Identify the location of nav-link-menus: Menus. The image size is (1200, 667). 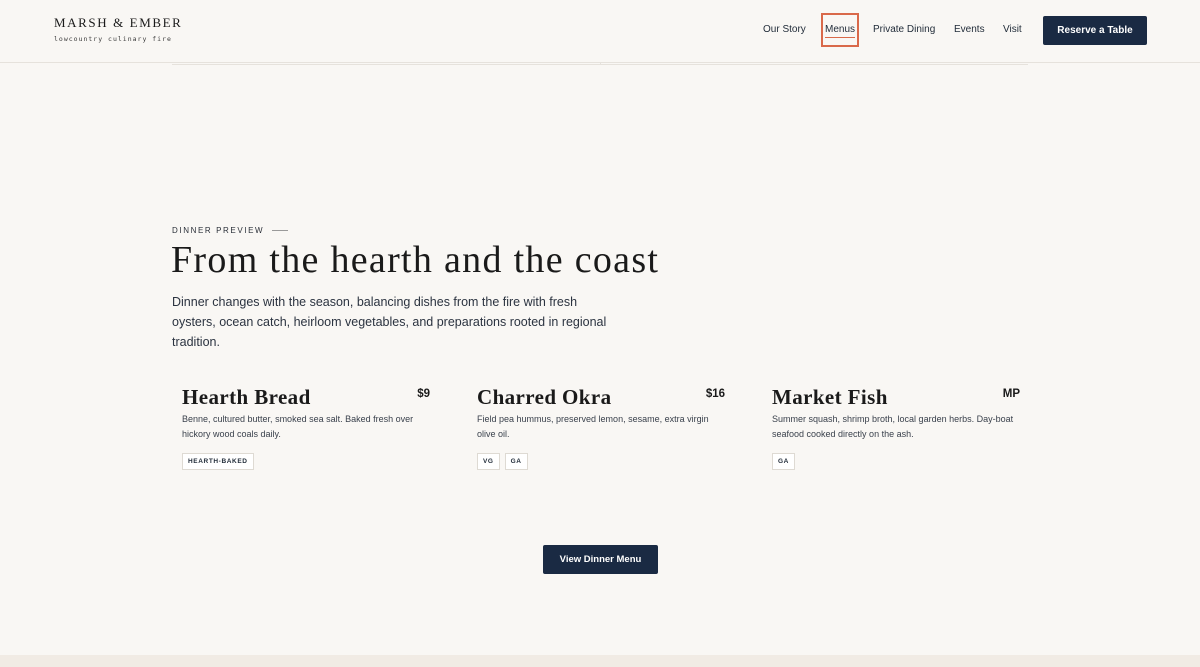
(840, 30).